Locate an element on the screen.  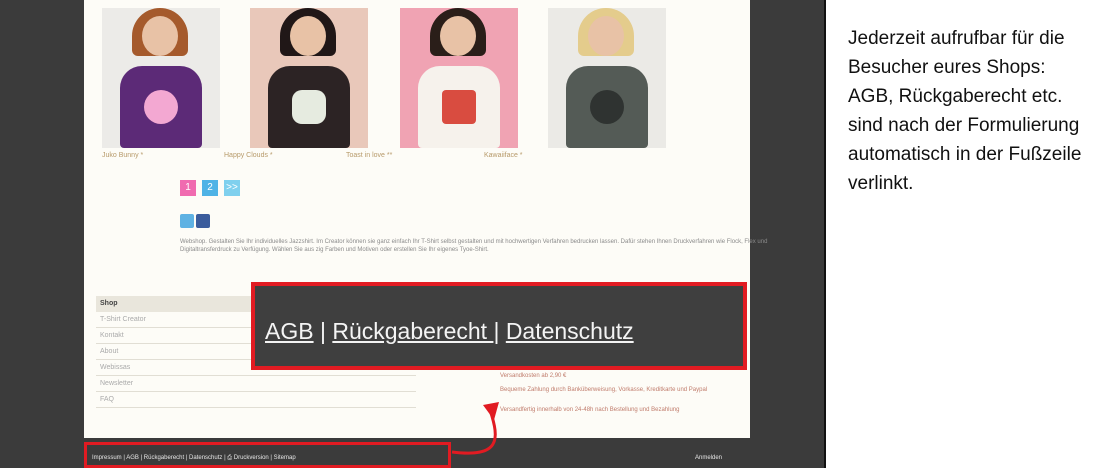
rueckgaberecht-link: Rückgaberecht is located at coordinates (412, 331).